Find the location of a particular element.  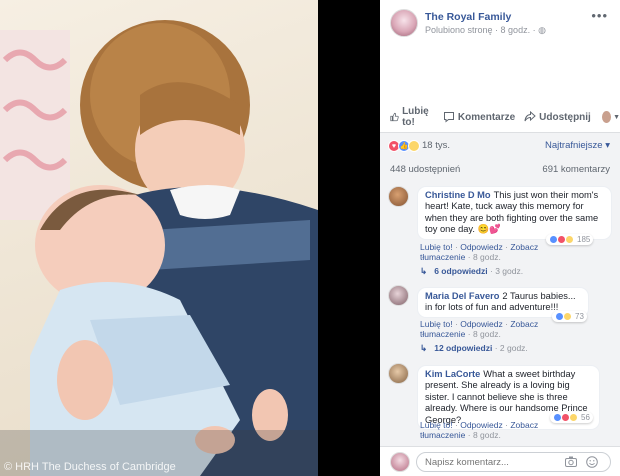

shares-count: 448 udostępnień is located at coordinates (425, 169).